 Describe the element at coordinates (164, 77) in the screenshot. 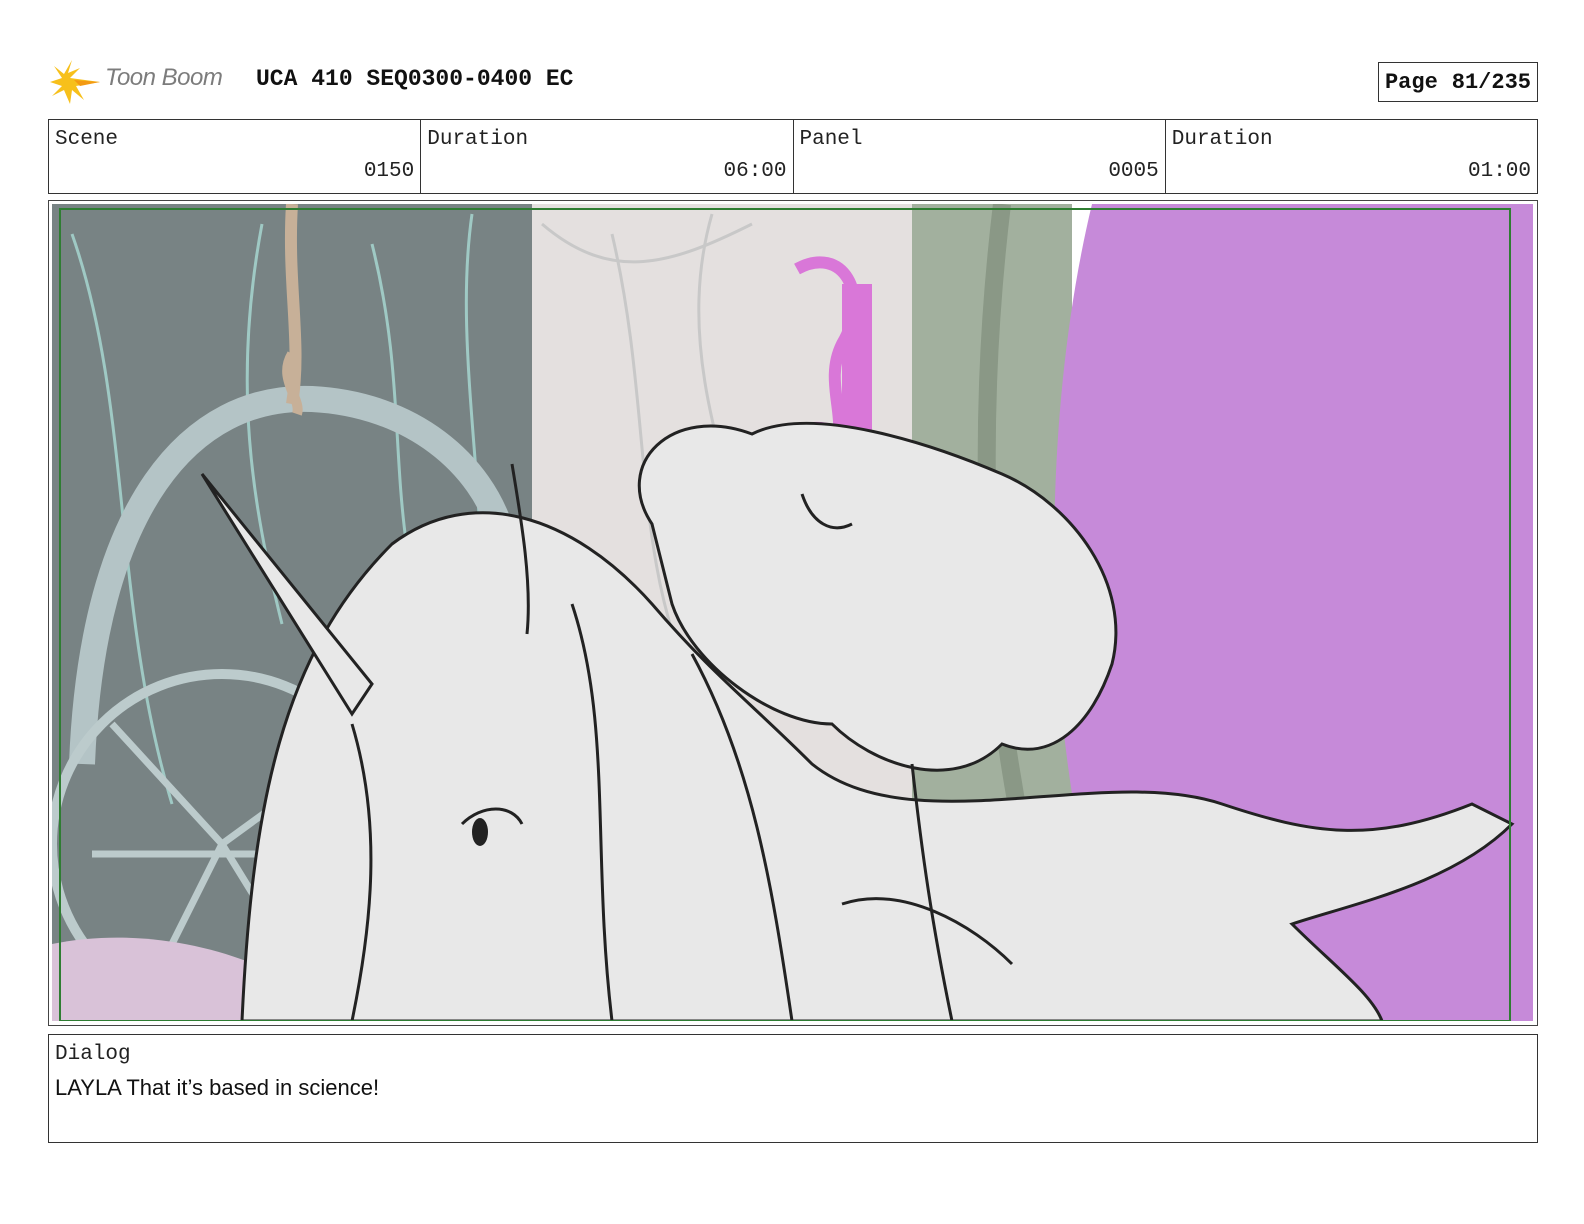

I see `logo-text: Toon Boom` at that location.